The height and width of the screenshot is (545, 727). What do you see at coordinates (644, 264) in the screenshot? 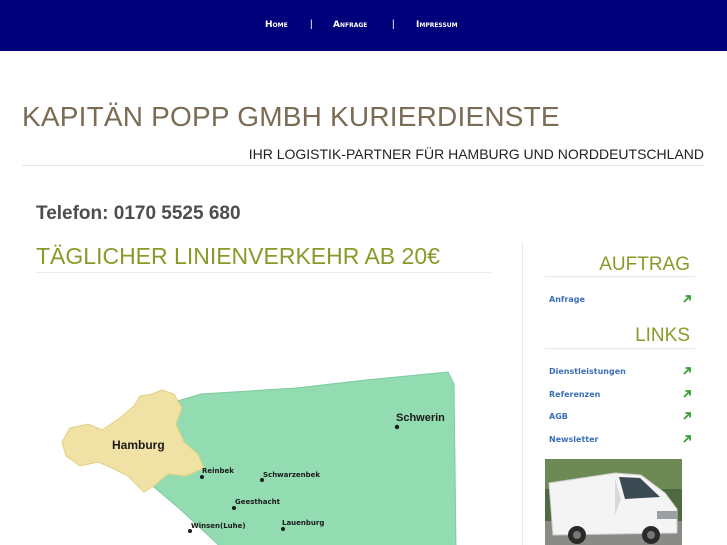
I see `sidebar-heading-auftrag: AUFTRAG` at bounding box center [644, 264].